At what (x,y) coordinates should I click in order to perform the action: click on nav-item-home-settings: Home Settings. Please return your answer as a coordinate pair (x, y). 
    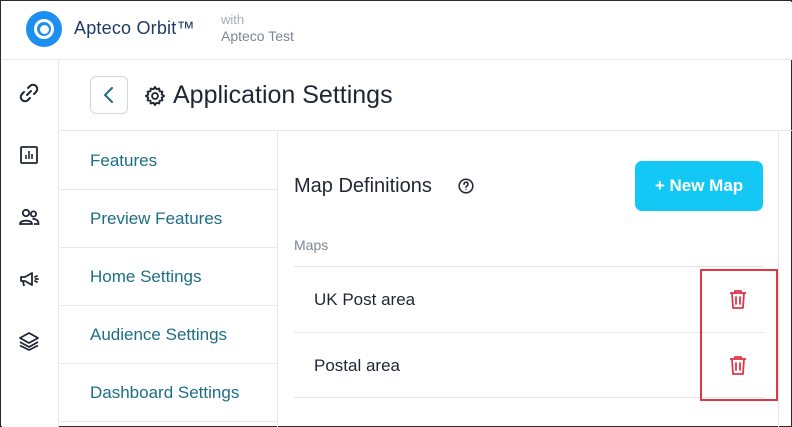
    Looking at the image, I should click on (169, 277).